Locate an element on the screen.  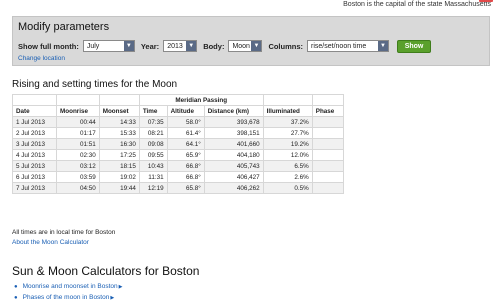
moonset-cell: 18:15 is located at coordinates (119, 166).